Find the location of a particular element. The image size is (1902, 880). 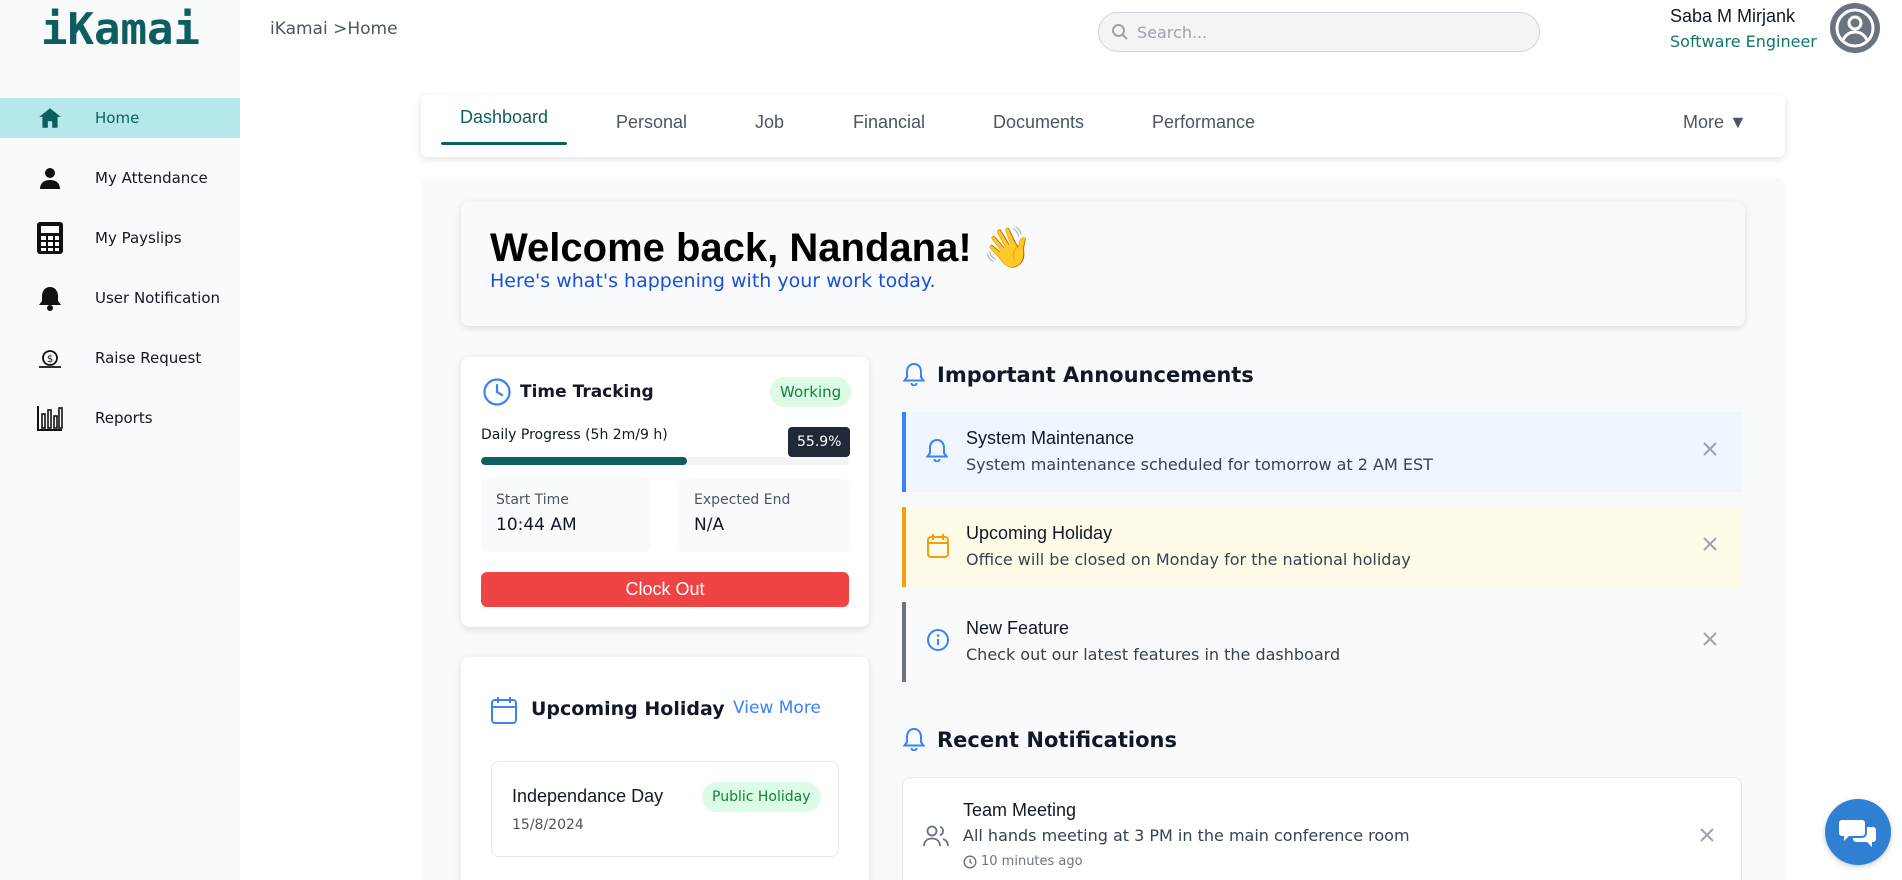

announcement-title: New Feature is located at coordinates (1018, 628).